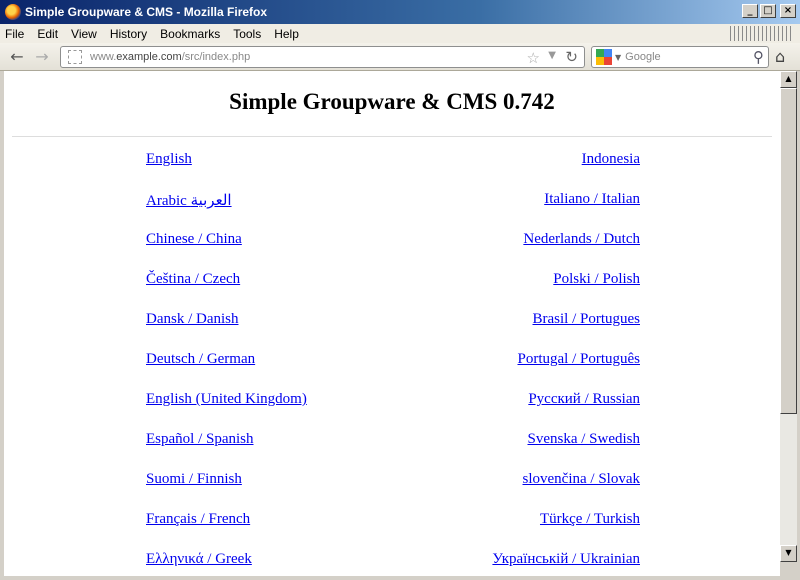  What do you see at coordinates (393, 291) in the screenshot?
I see `language-row: Čeština / Czech Polski / Polish` at bounding box center [393, 291].